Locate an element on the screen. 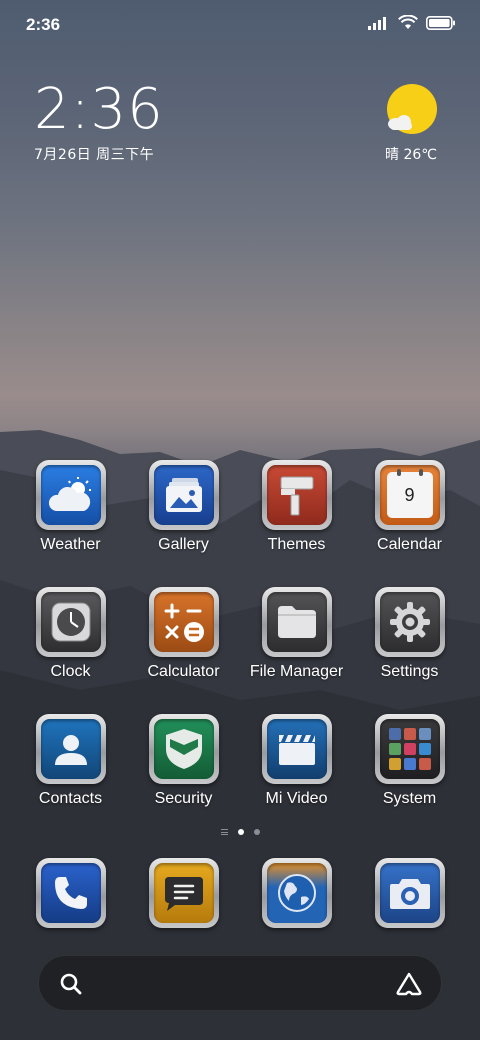 The height and width of the screenshot is (1040, 480). app-label: Calendar is located at coordinates (409, 544).